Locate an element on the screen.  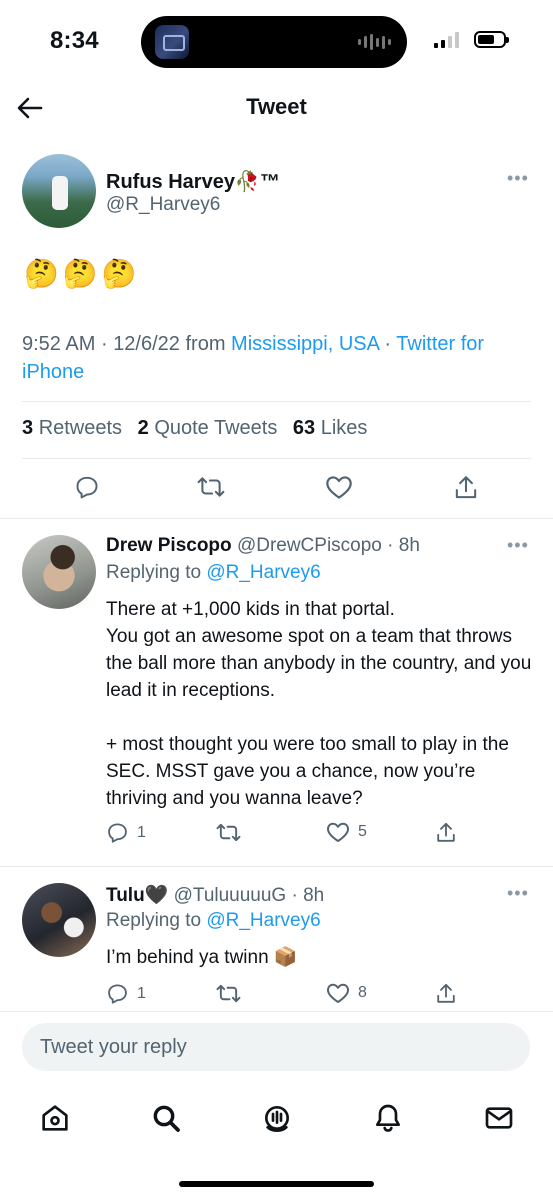
reply-author-name: Drew Piscopo is located at coordinates (169, 545).